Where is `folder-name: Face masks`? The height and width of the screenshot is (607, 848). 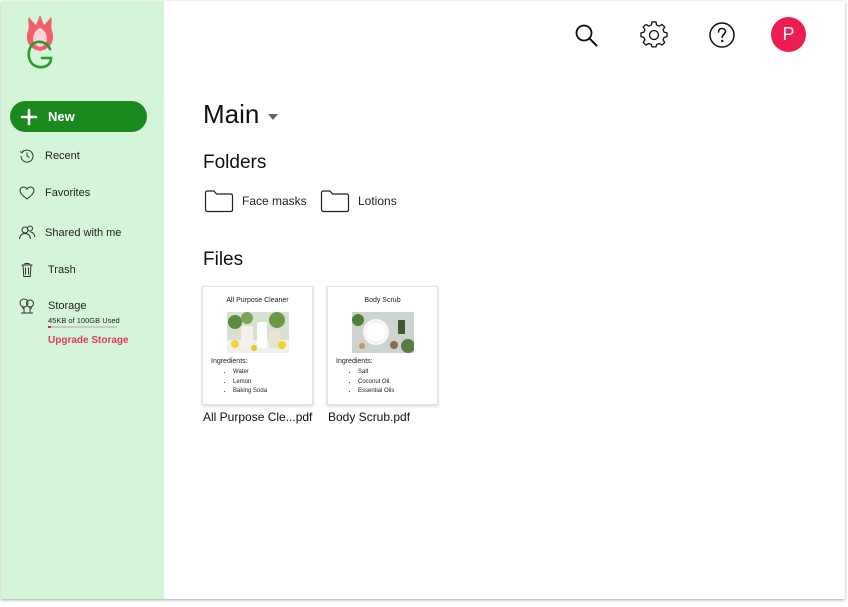 folder-name: Face masks is located at coordinates (274, 201).